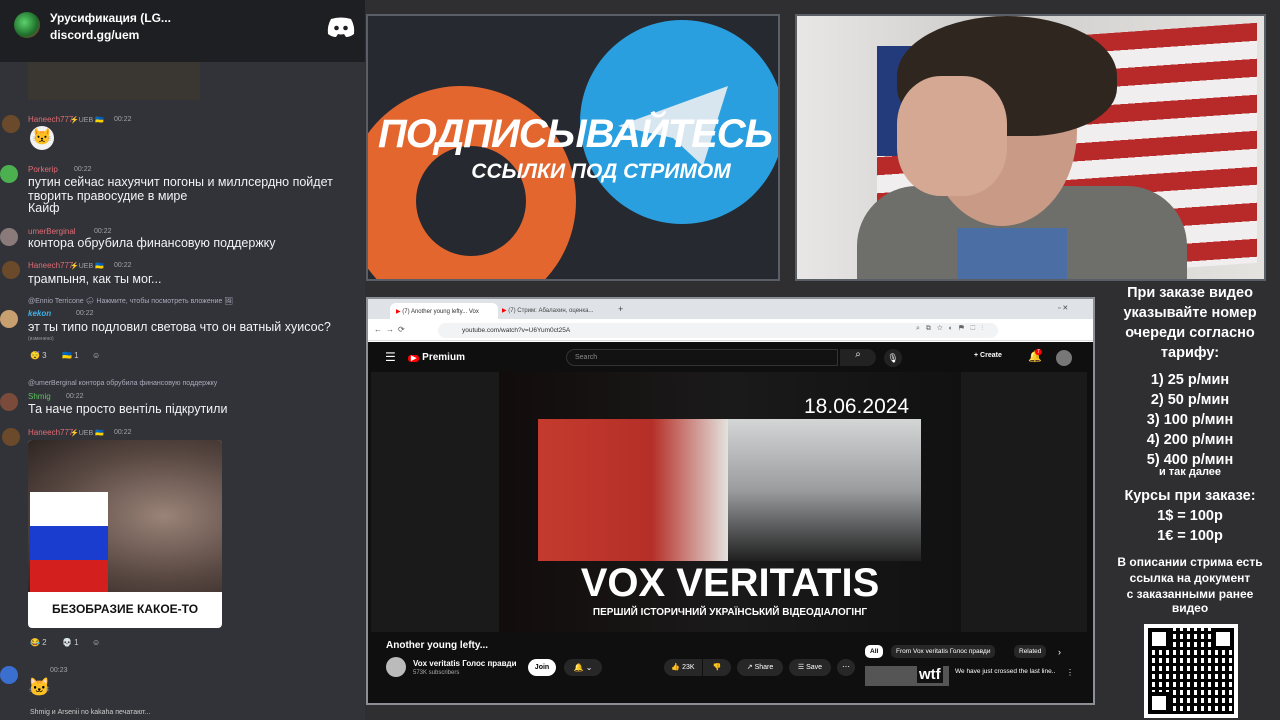 This screenshot has width=1280, height=720. Describe the element at coordinates (1059, 652) in the screenshot. I see `chevron-right-icon: ›` at that location.